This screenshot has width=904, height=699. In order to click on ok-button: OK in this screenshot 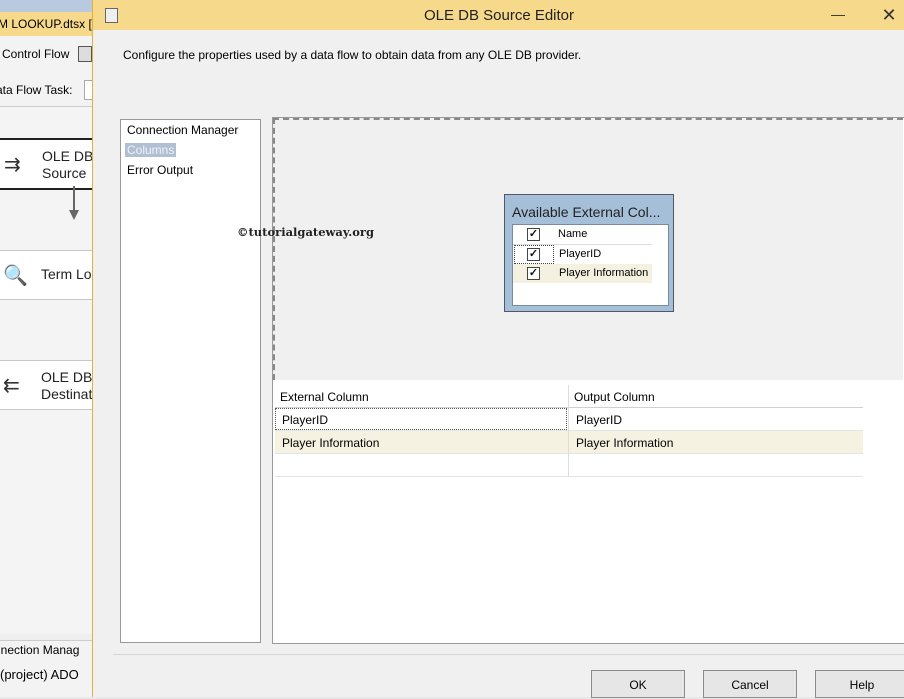, I will do `click(638, 684)`.